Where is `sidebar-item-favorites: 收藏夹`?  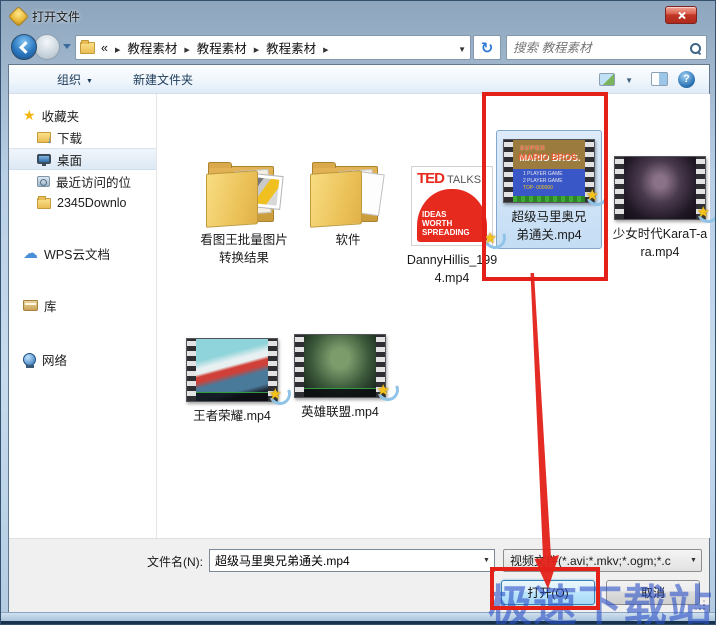 sidebar-item-favorites: 收藏夹 is located at coordinates (82, 115).